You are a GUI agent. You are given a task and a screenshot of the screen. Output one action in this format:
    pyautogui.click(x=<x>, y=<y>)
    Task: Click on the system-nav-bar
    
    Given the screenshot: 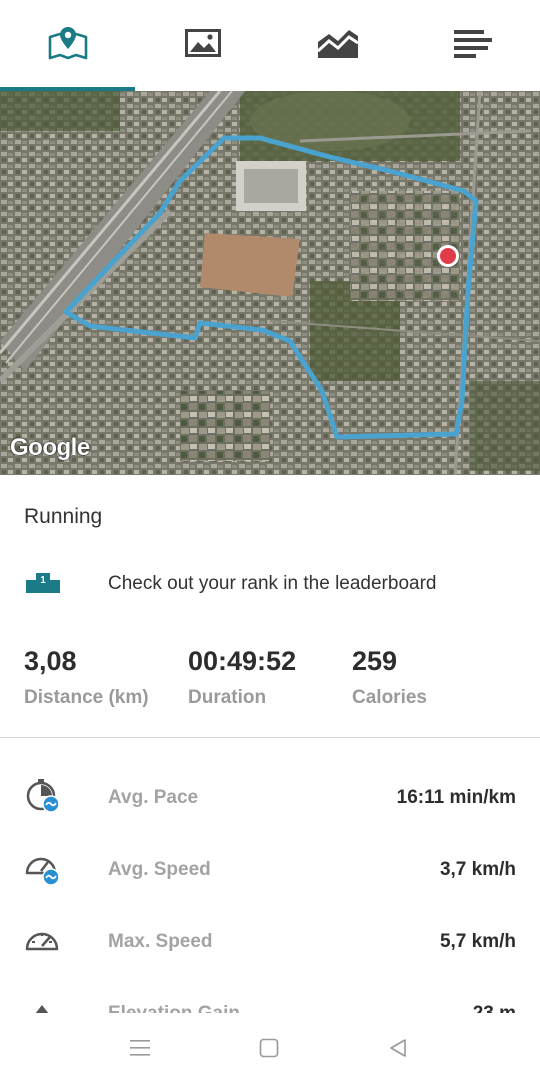 What is the action you would take?
    pyautogui.click(x=270, y=1049)
    